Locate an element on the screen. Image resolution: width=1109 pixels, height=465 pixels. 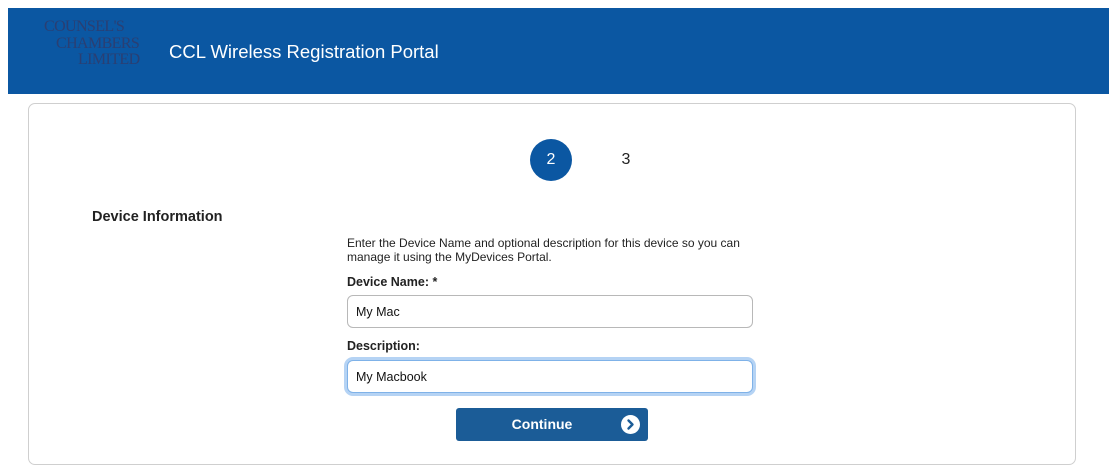
logo-line-2: CHAMBERS is located at coordinates (98, 43).